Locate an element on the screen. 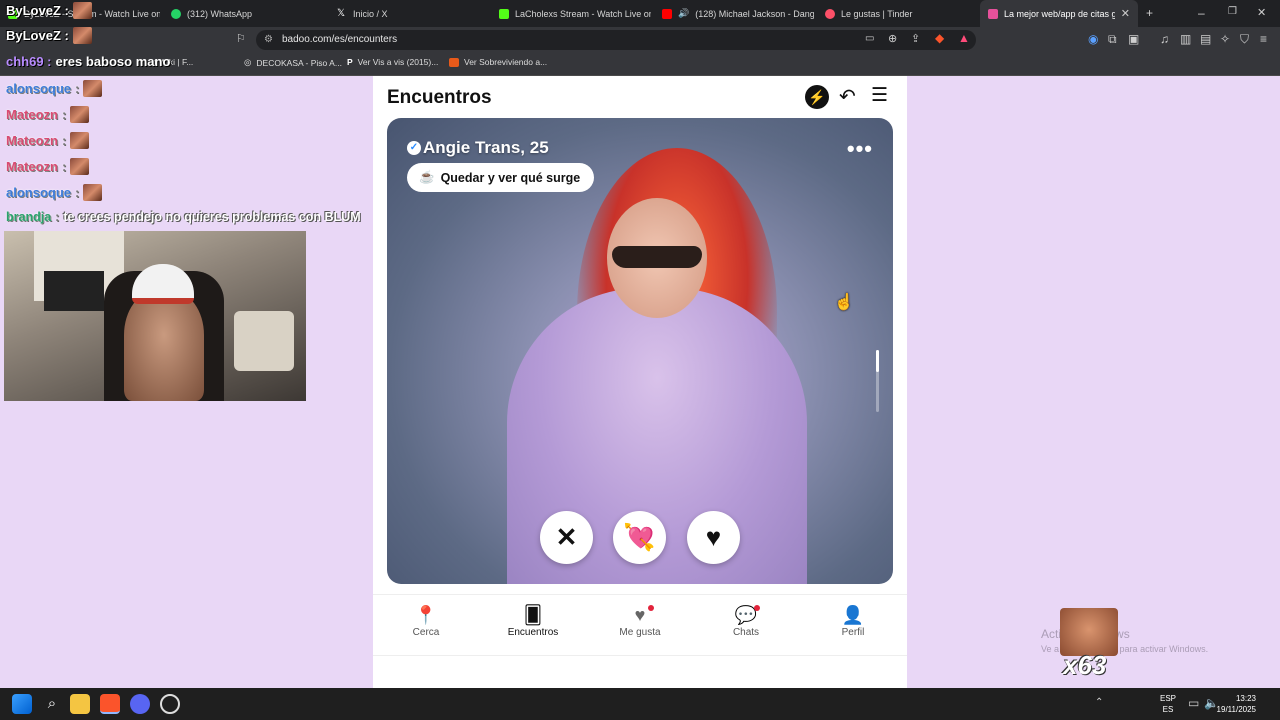 The image size is (1280, 720). chat-bubbles-icon: 💬 is located at coordinates (746, 616).